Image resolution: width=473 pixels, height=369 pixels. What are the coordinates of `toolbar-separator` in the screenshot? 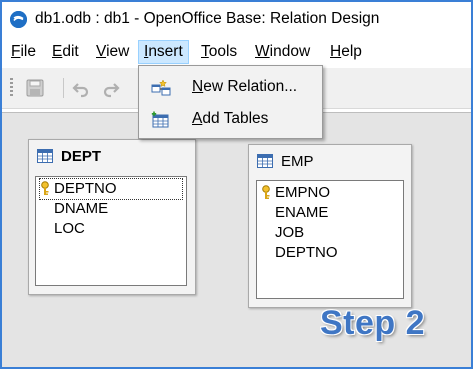 It's located at (63, 88).